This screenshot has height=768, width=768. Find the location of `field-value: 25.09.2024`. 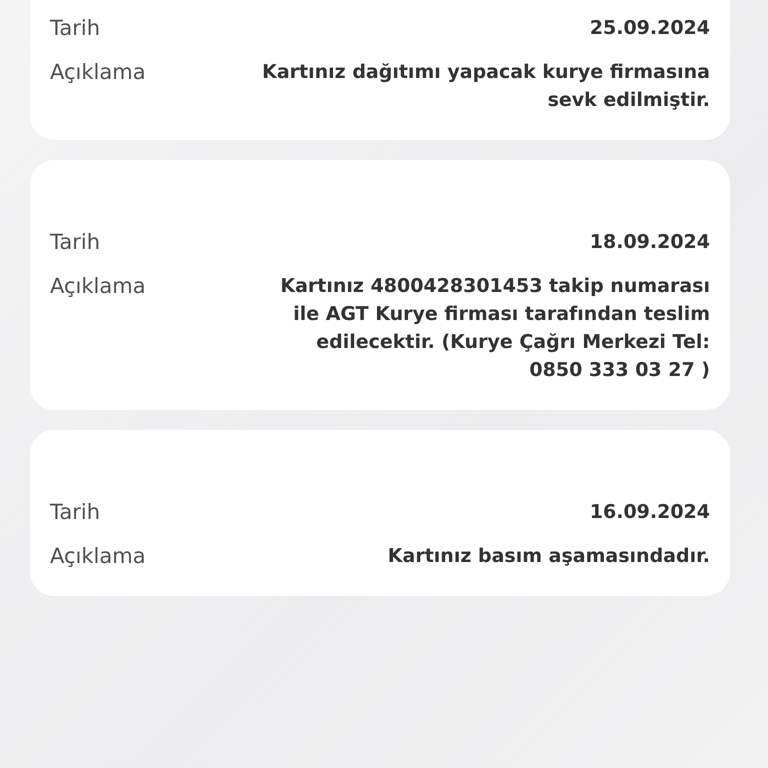

field-value: 25.09.2024 is located at coordinates (650, 28).